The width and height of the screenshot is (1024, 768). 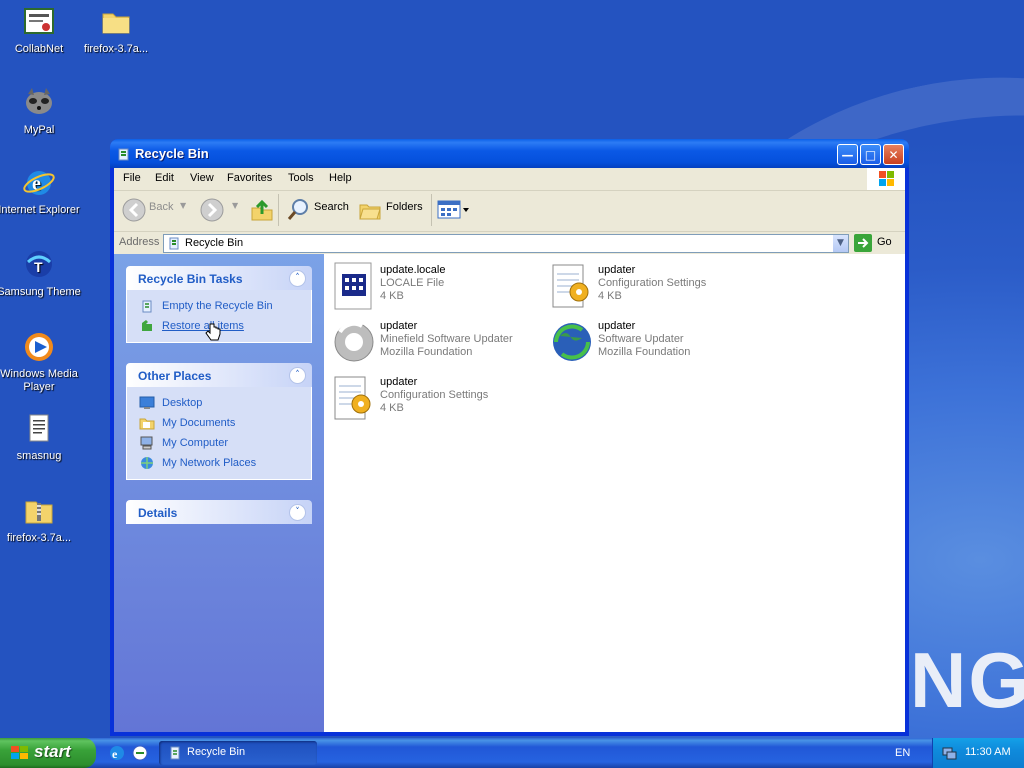 I want to click on panel-body: Empty the Recycle Bin Restore all items, so click(x=219, y=316).